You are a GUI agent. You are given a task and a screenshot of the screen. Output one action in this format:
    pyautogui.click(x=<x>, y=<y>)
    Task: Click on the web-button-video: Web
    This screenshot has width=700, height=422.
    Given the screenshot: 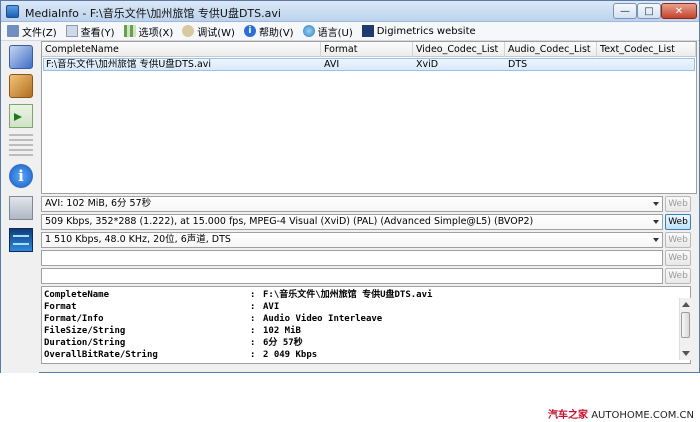 What is the action you would take?
    pyautogui.click(x=678, y=222)
    